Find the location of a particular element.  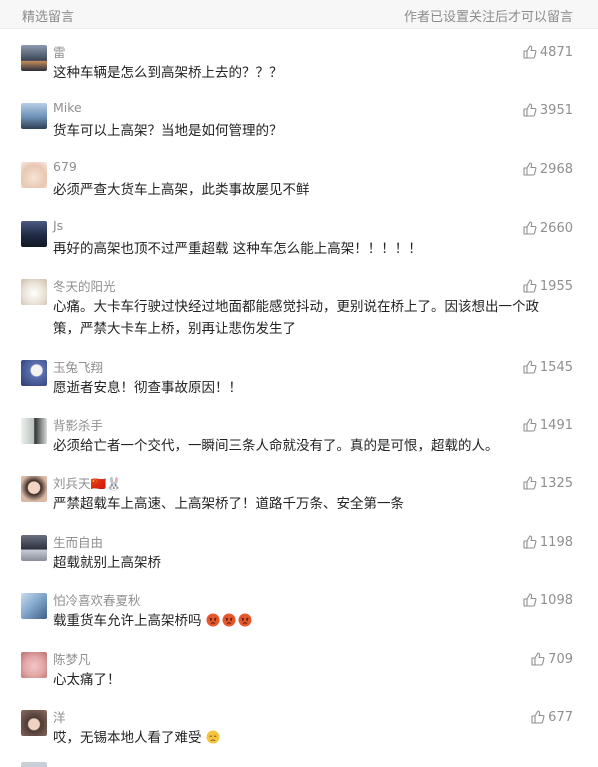

featured-comments-title: 精选留言 is located at coordinates (48, 17).